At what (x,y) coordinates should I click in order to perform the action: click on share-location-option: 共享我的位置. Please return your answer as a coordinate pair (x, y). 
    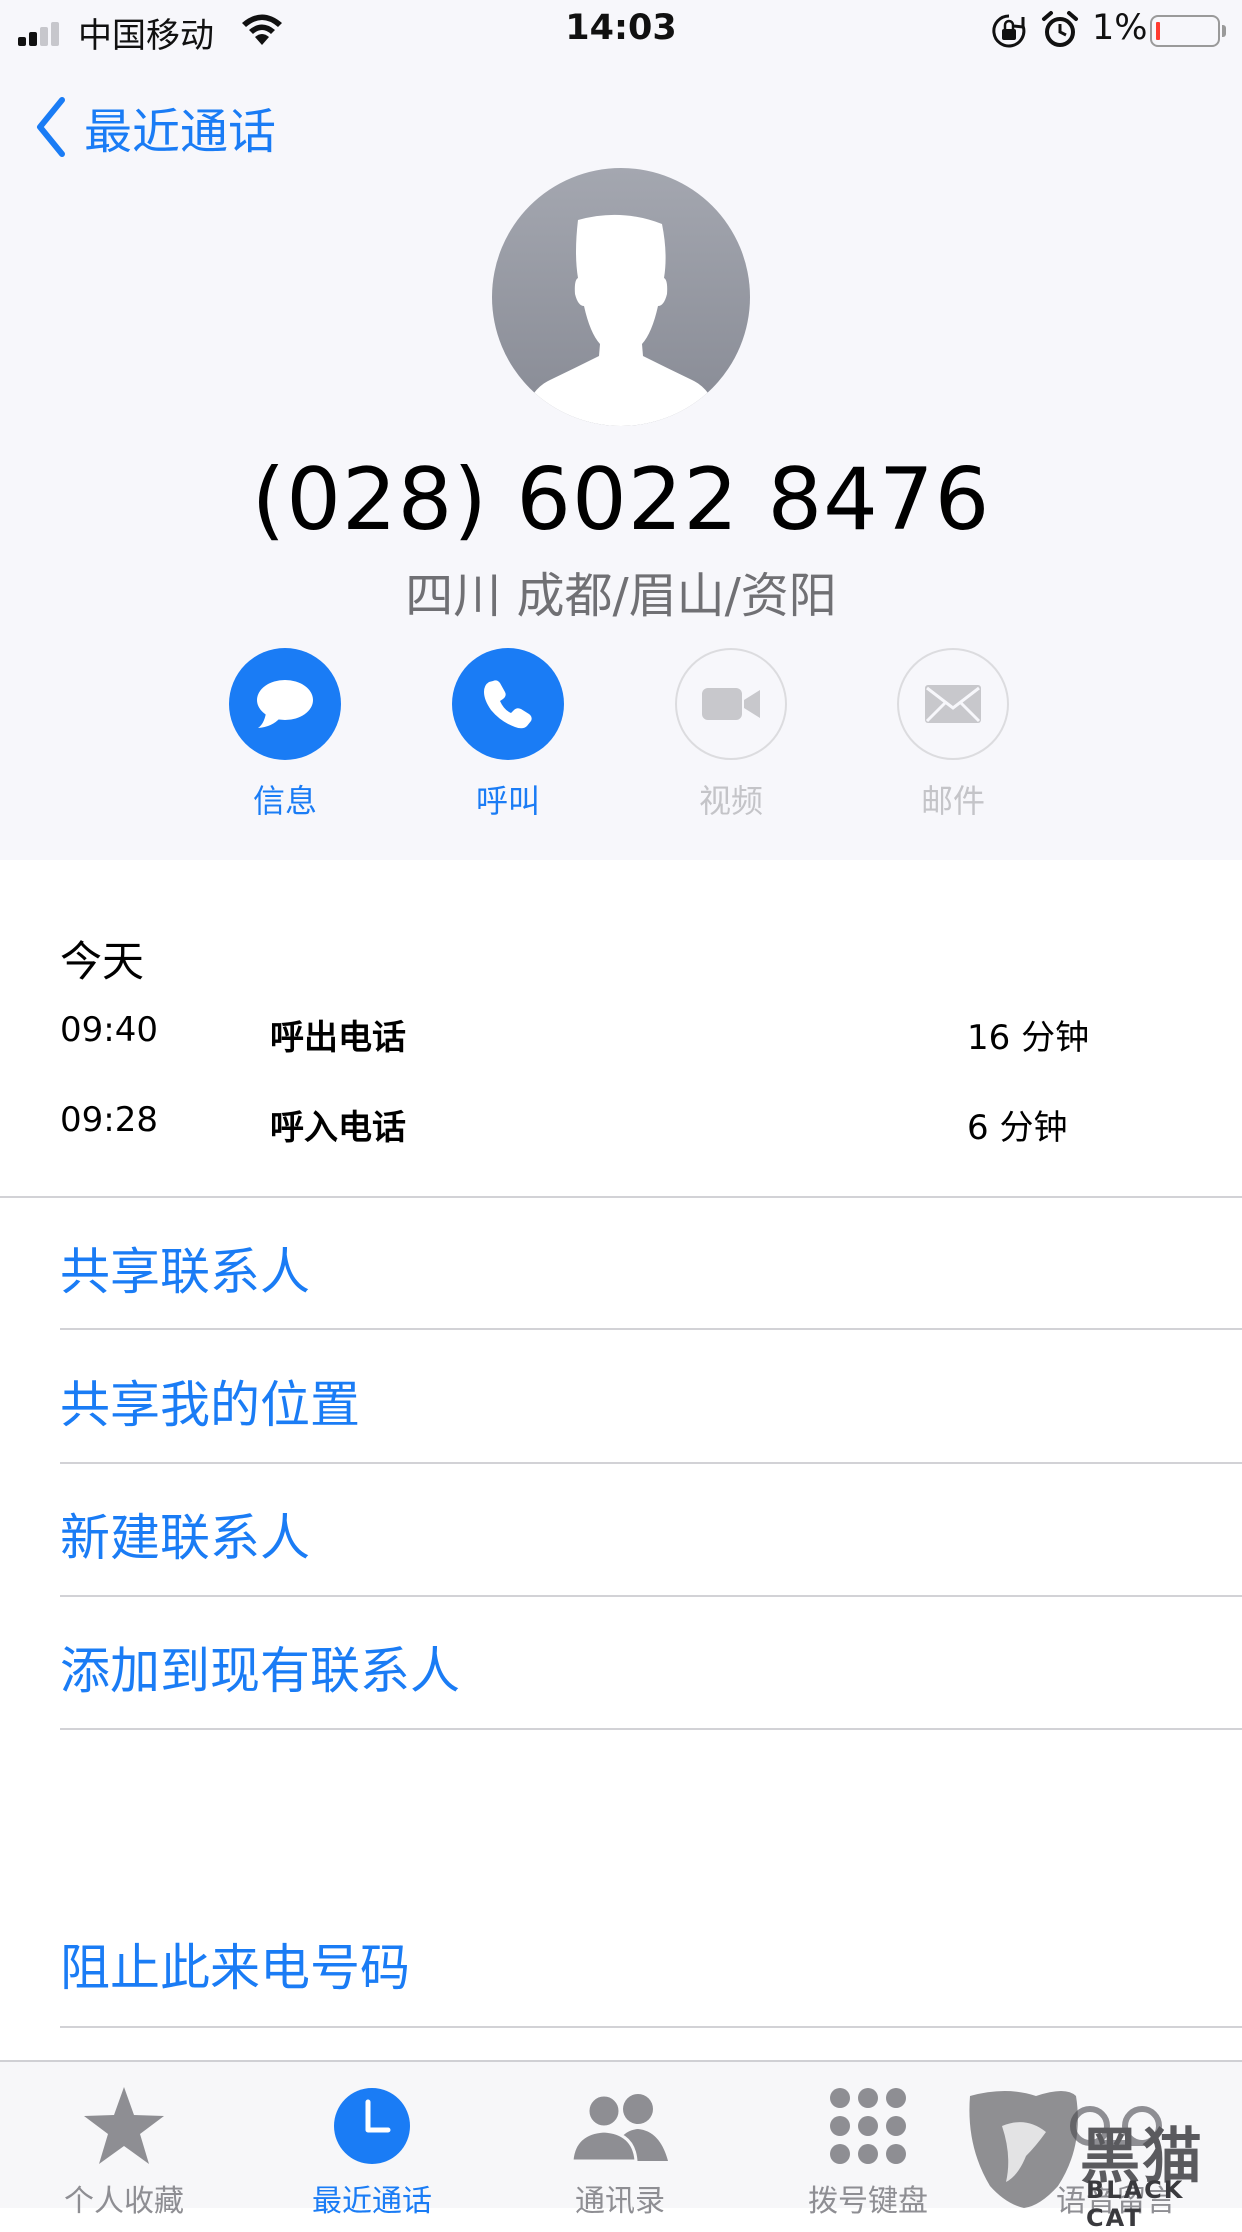
    Looking at the image, I should click on (210, 1401).